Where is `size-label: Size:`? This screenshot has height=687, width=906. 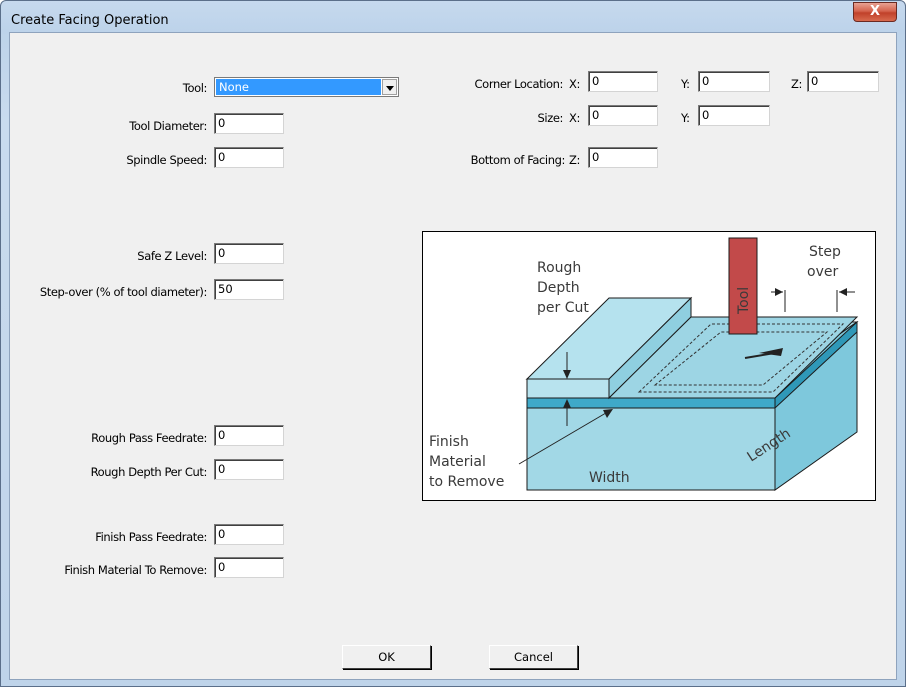
size-label: Size: is located at coordinates (550, 118).